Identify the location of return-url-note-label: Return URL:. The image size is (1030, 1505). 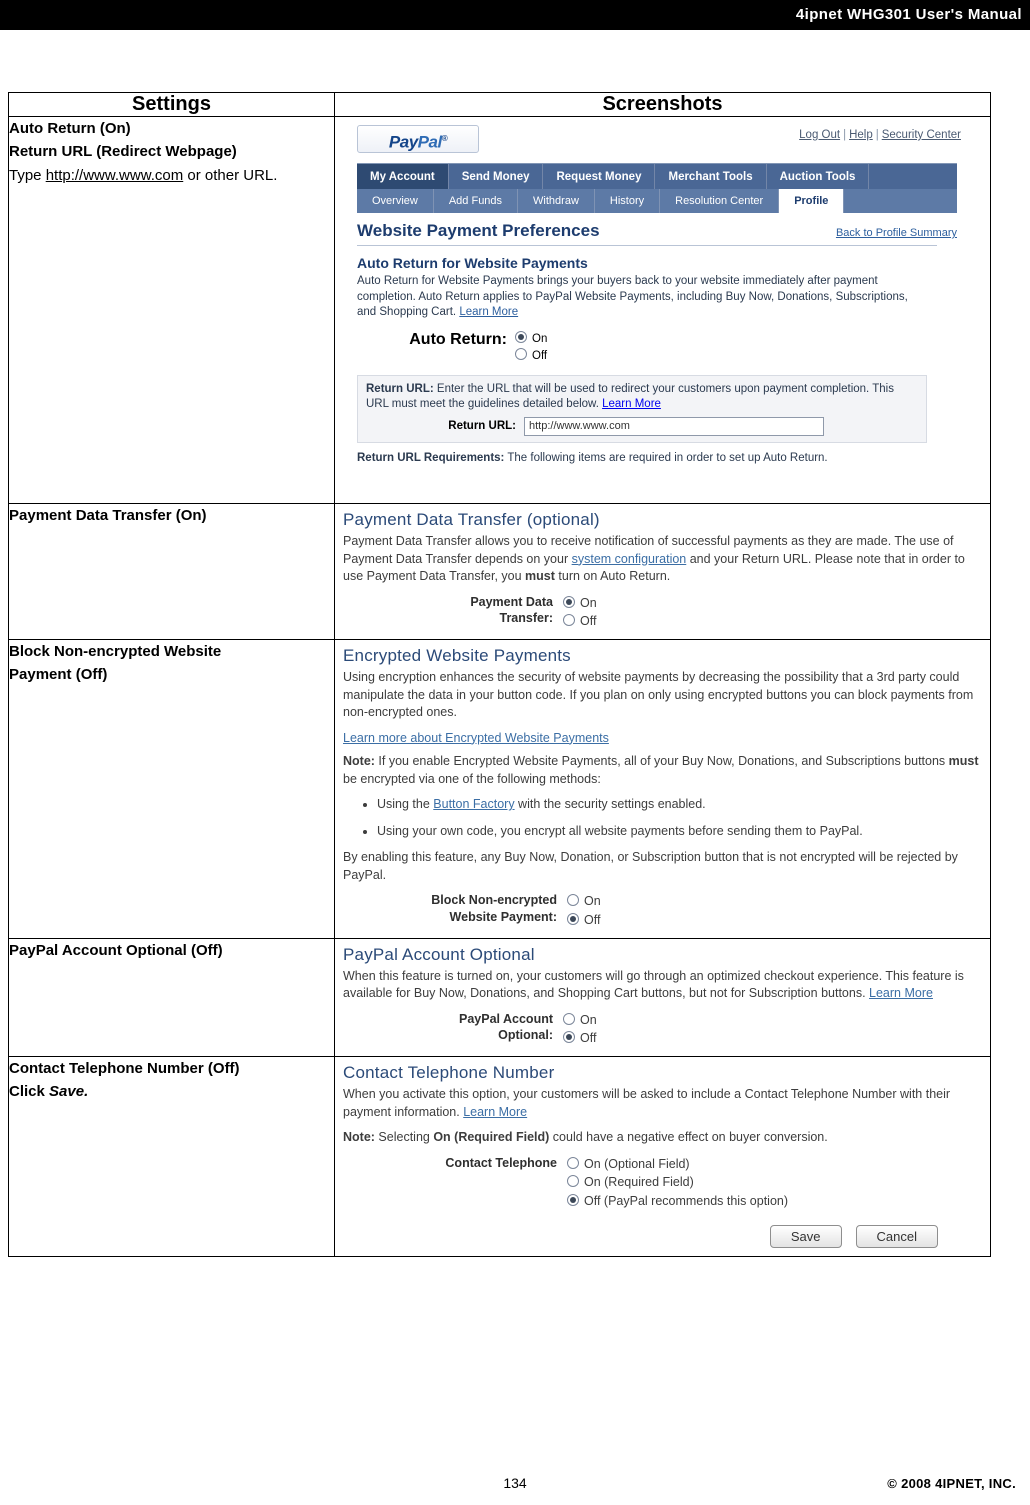
(400, 388).